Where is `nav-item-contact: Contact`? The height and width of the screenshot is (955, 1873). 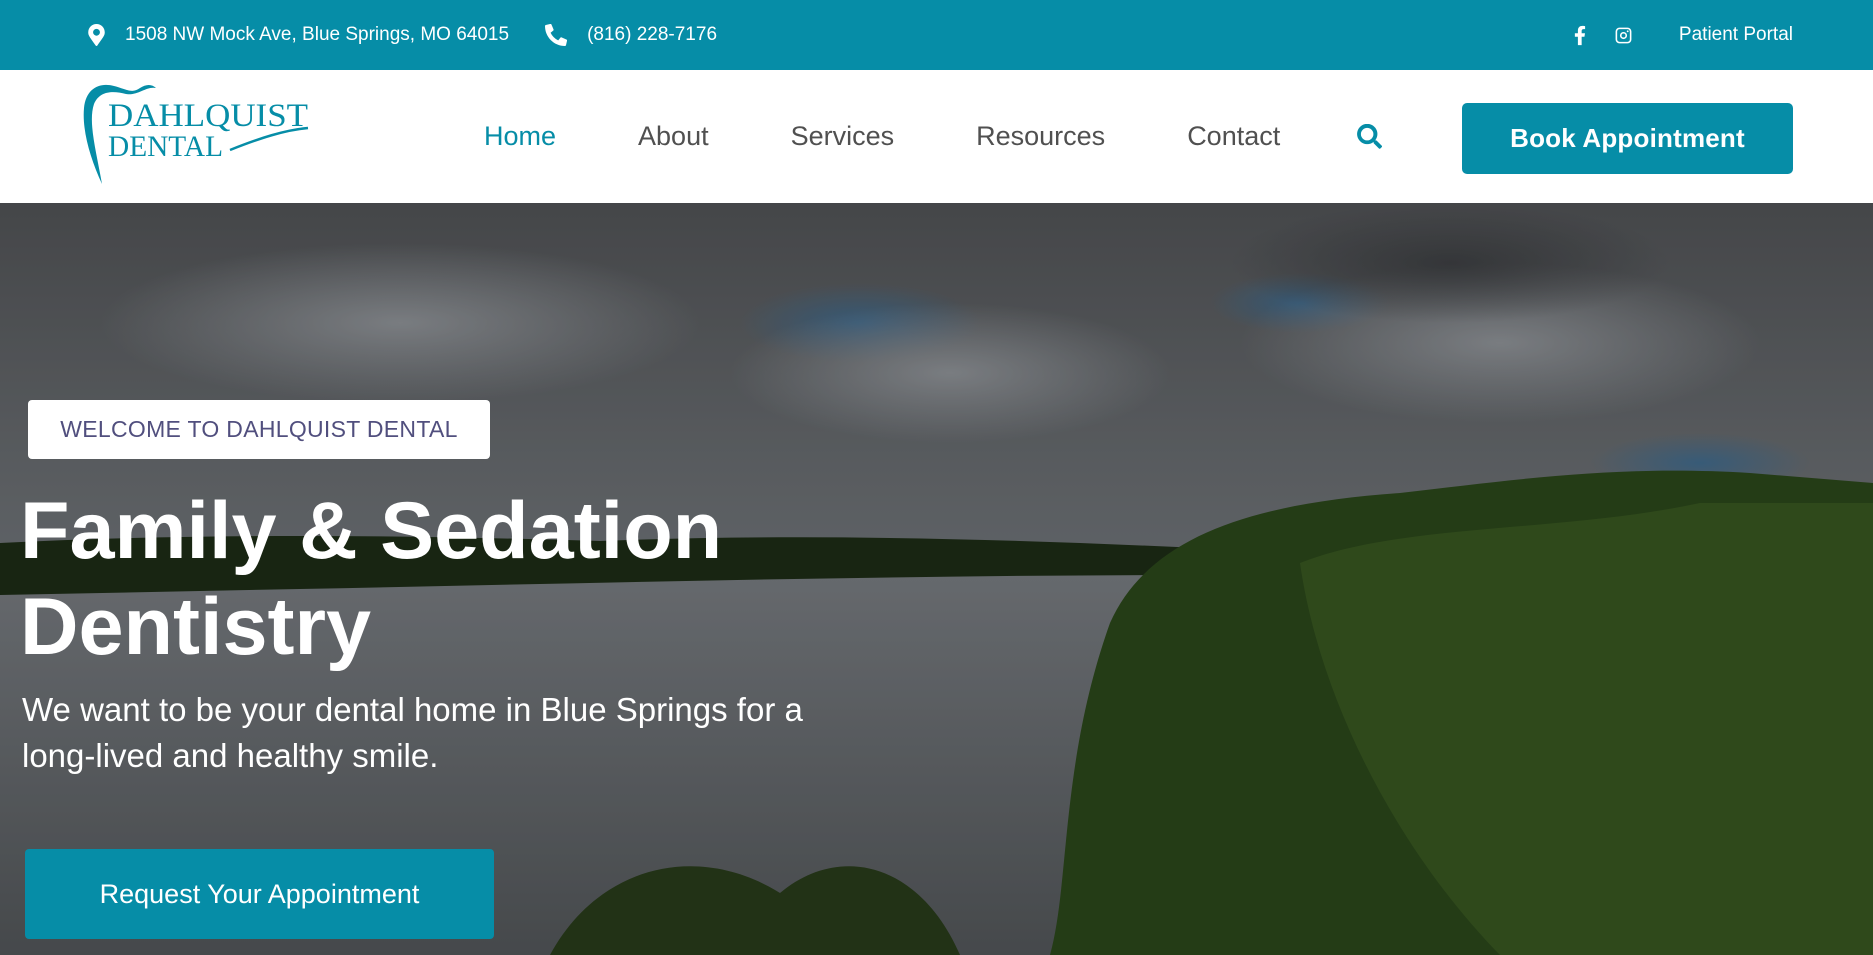
nav-item-contact: Contact is located at coordinates (1233, 136).